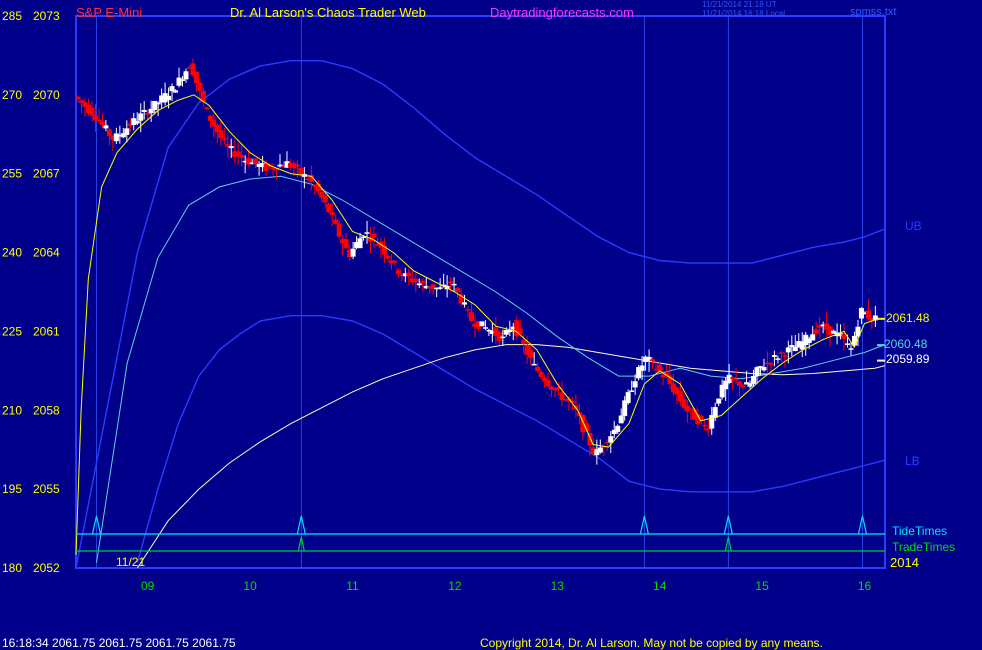 Image resolution: width=982 pixels, height=650 pixels. Describe the element at coordinates (455, 586) in the screenshot. I see `x-tick-label: 12` at that location.